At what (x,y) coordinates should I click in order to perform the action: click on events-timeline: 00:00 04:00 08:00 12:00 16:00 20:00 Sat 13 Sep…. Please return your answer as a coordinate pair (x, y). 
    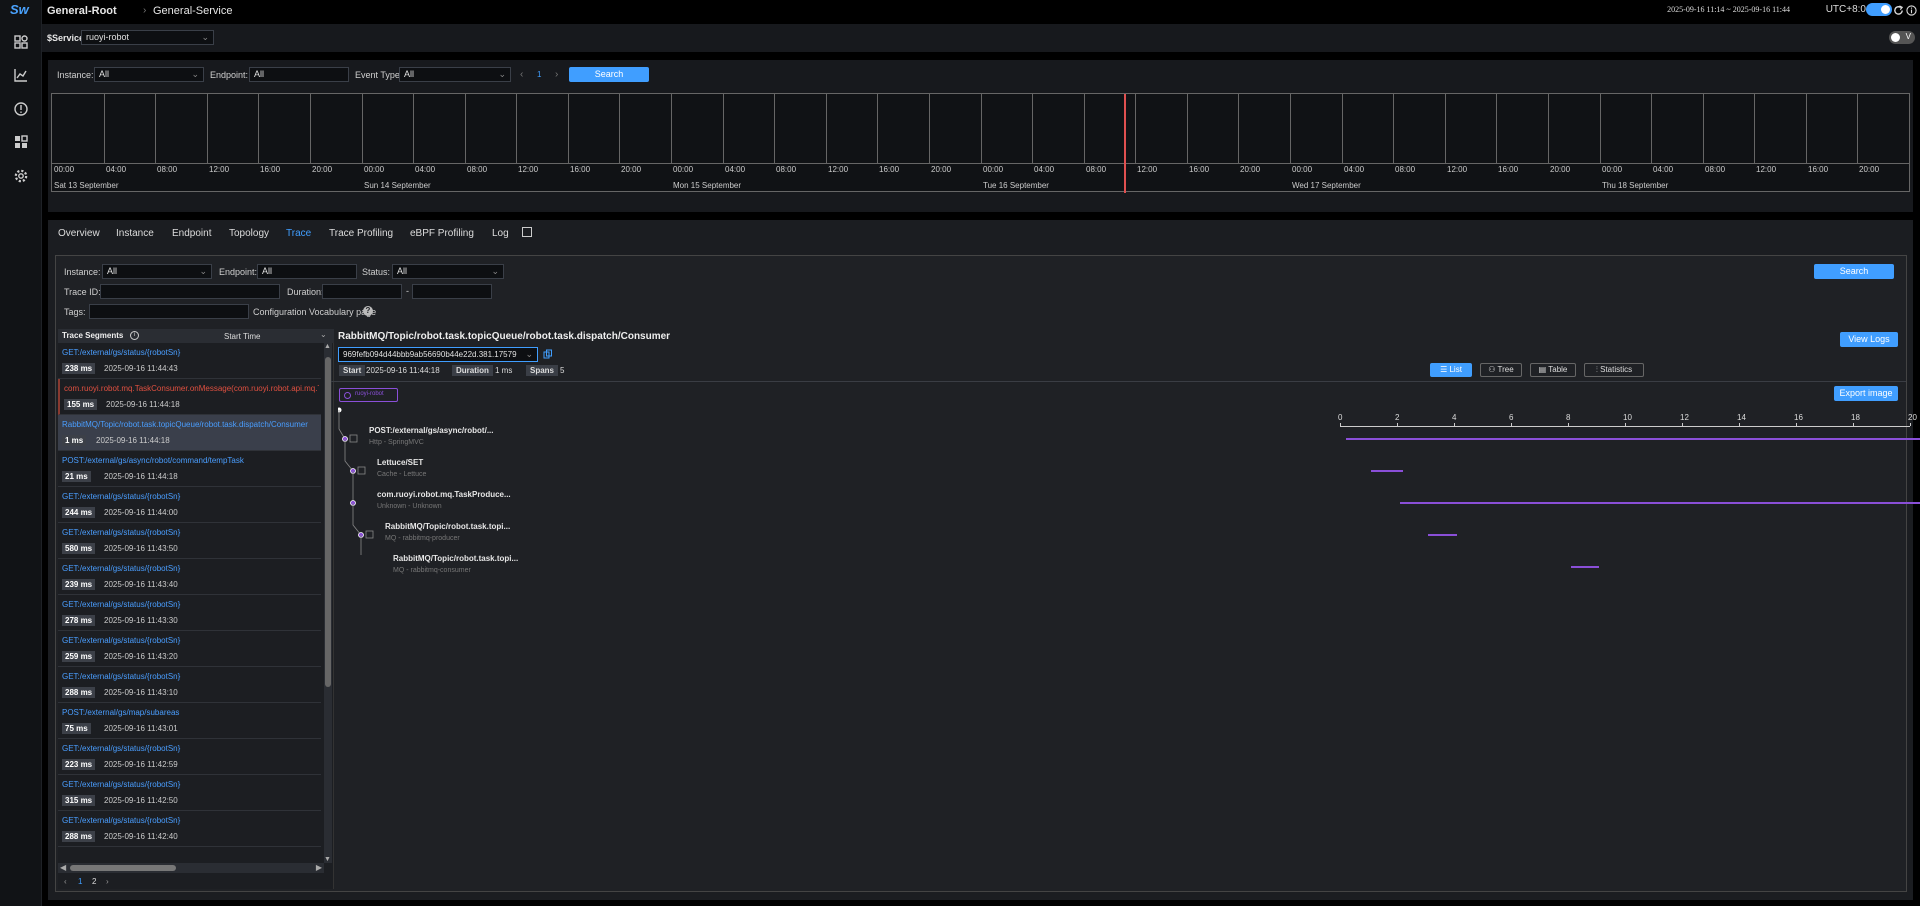
    Looking at the image, I should click on (980, 143).